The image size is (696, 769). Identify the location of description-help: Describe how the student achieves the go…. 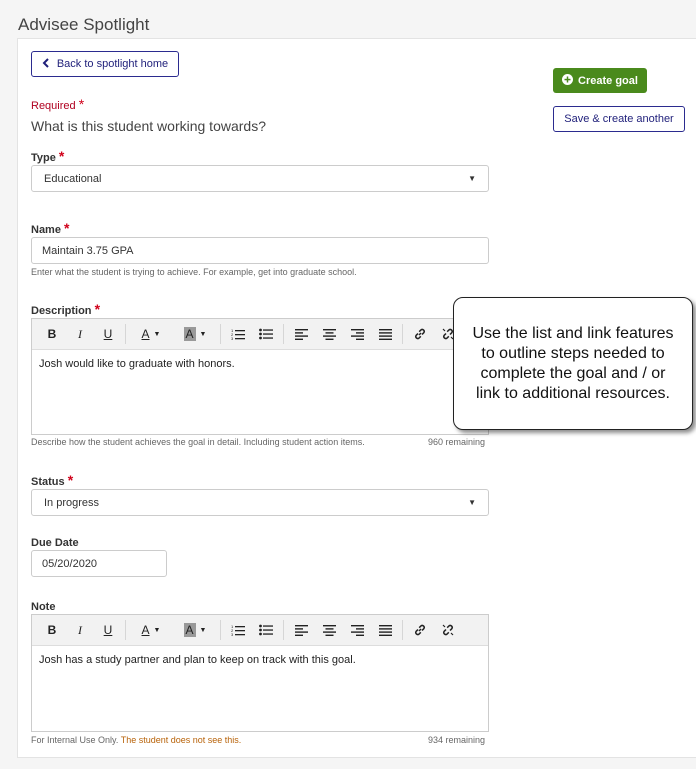
(198, 442).